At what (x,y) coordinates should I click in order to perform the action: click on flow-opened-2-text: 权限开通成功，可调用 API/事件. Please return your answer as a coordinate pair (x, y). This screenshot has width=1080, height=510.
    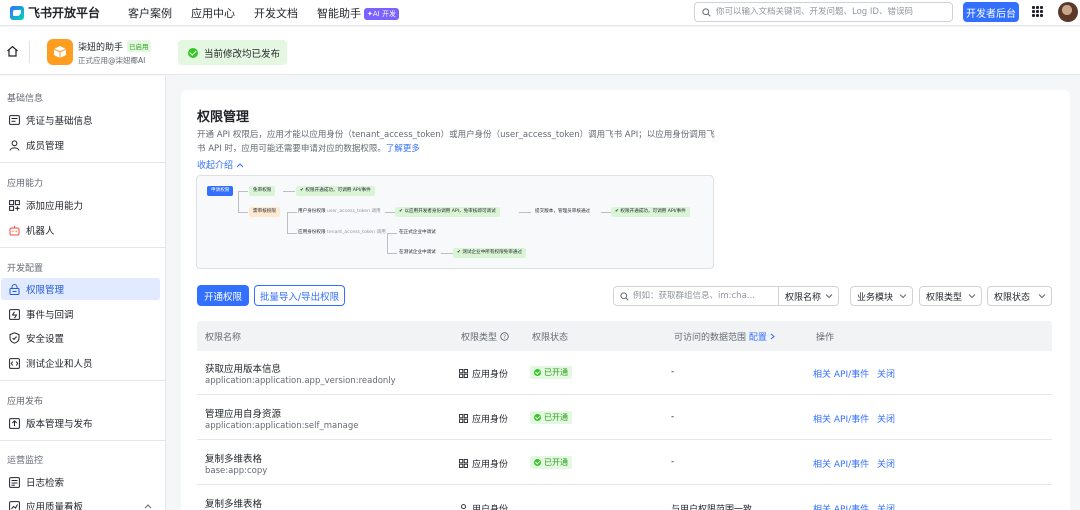
    Looking at the image, I should click on (653, 211).